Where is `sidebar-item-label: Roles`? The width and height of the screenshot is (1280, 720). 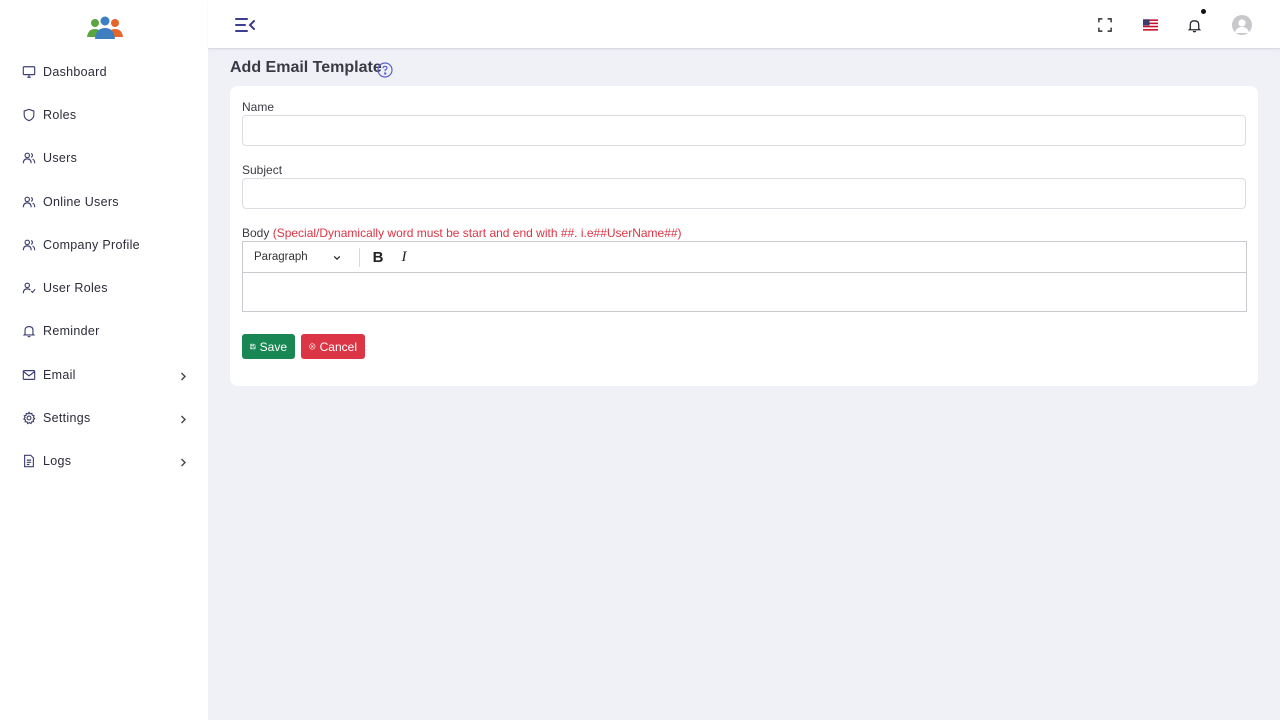 sidebar-item-label: Roles is located at coordinates (60, 114).